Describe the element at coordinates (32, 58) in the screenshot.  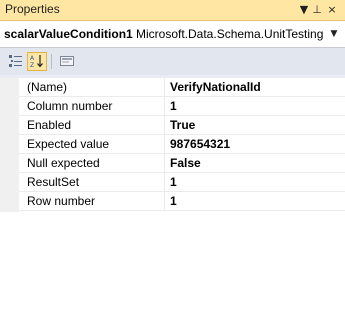
I see `svg-text: A` at that location.